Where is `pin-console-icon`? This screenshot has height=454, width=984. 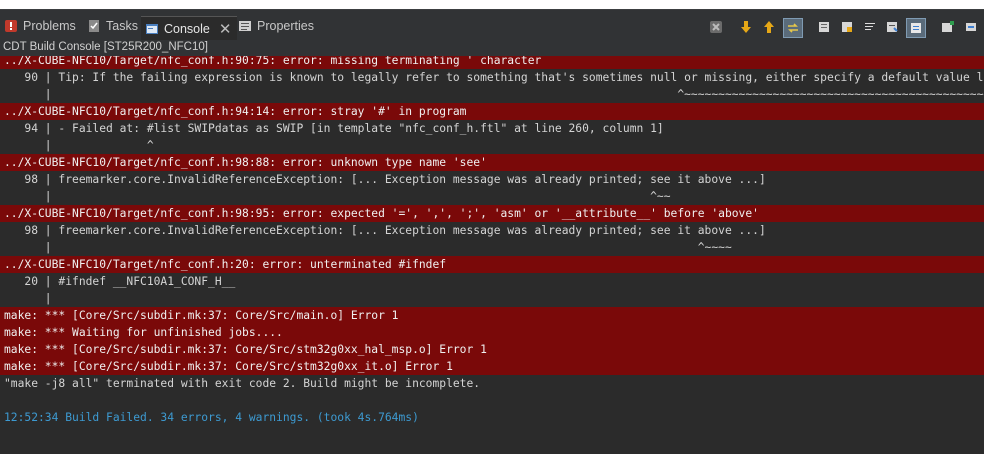 pin-console-icon is located at coordinates (916, 28).